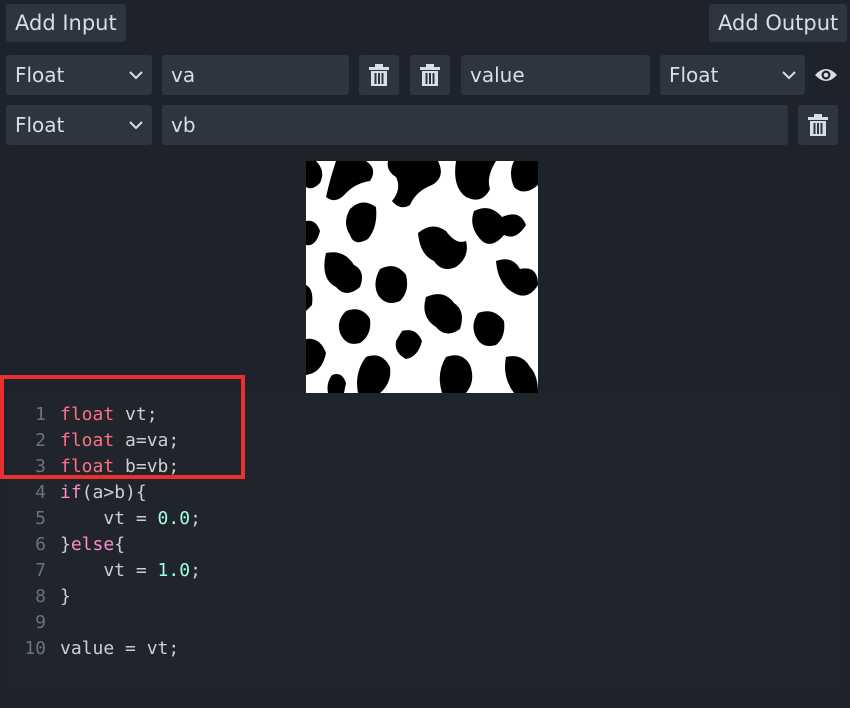  What do you see at coordinates (422, 493) in the screenshot?
I see `code-line: 4 if(a>b){` at bounding box center [422, 493].